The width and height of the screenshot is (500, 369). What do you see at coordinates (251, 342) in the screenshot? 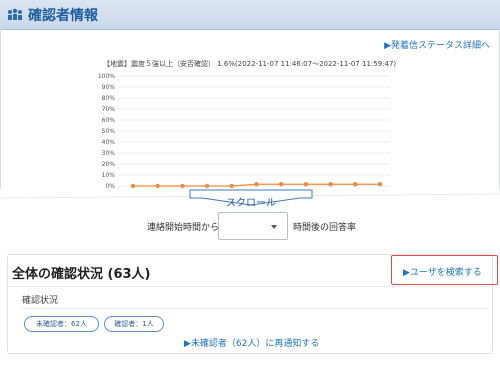
I see `renotify-link: ▶未確認者（62人）に再通知する` at bounding box center [251, 342].